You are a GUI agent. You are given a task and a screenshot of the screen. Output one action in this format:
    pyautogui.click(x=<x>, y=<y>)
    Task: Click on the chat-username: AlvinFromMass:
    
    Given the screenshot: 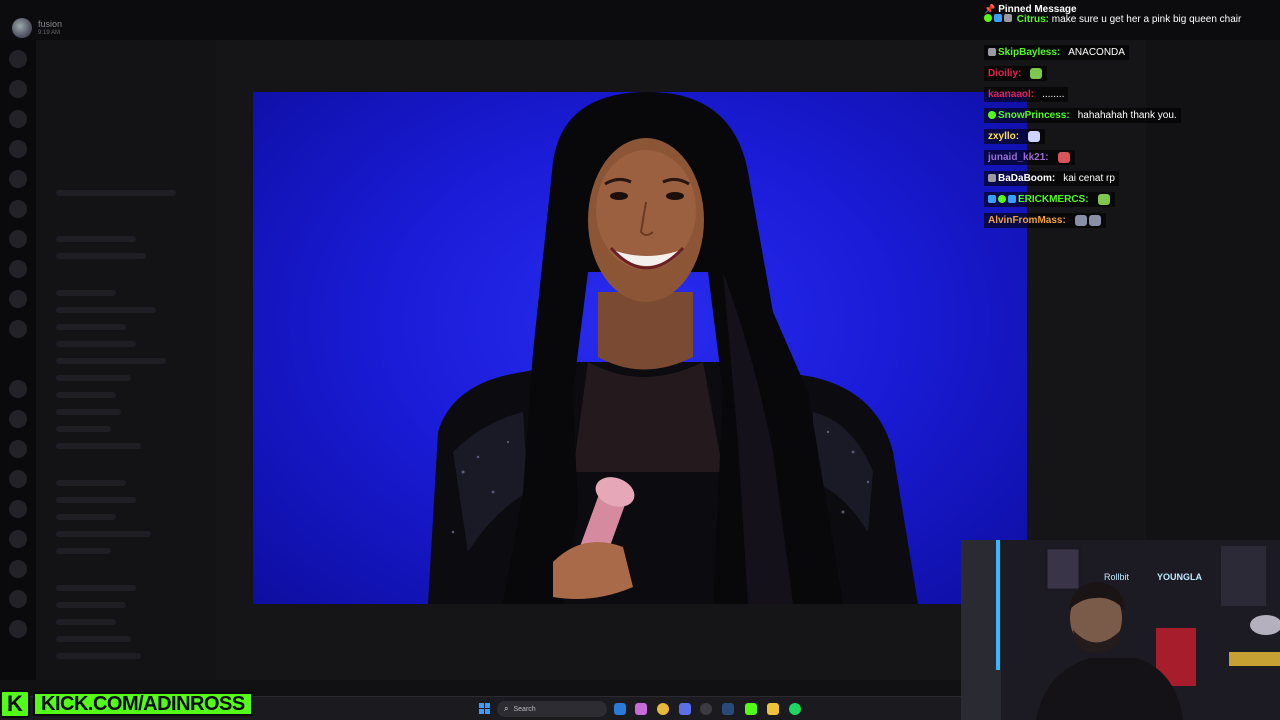 What is the action you would take?
    pyautogui.click(x=1027, y=220)
    